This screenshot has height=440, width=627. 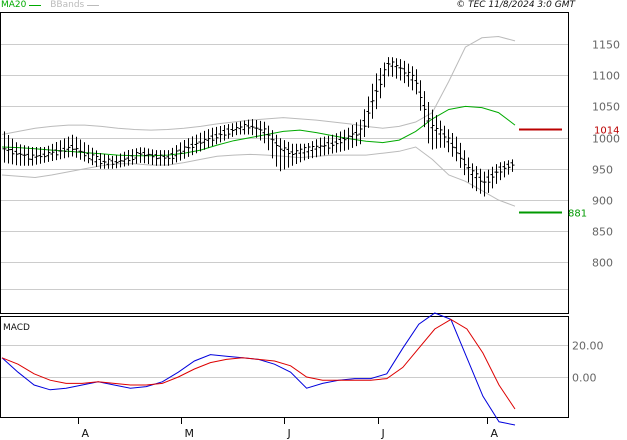 What do you see at coordinates (606, 76) in the screenshot?
I see `price-tick-label: 1100` at bounding box center [606, 76].